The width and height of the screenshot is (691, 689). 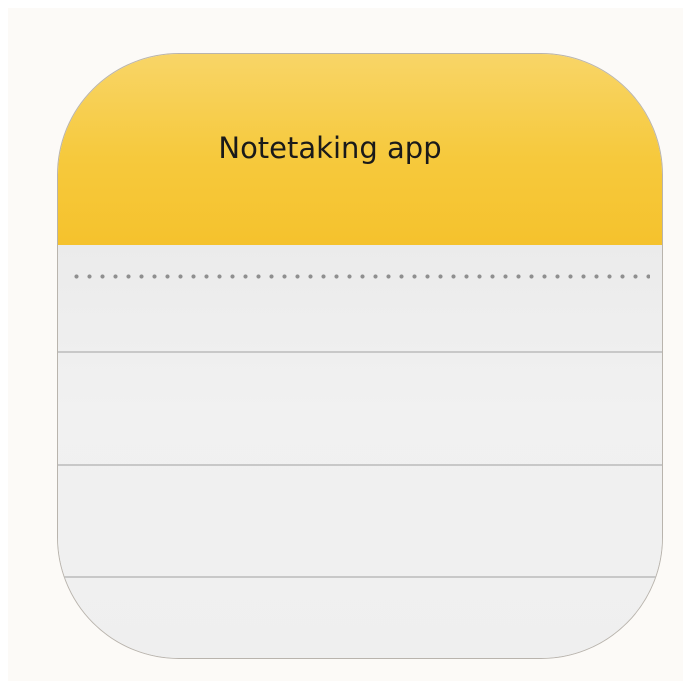 I want to click on perforation-dots, so click(x=360, y=276).